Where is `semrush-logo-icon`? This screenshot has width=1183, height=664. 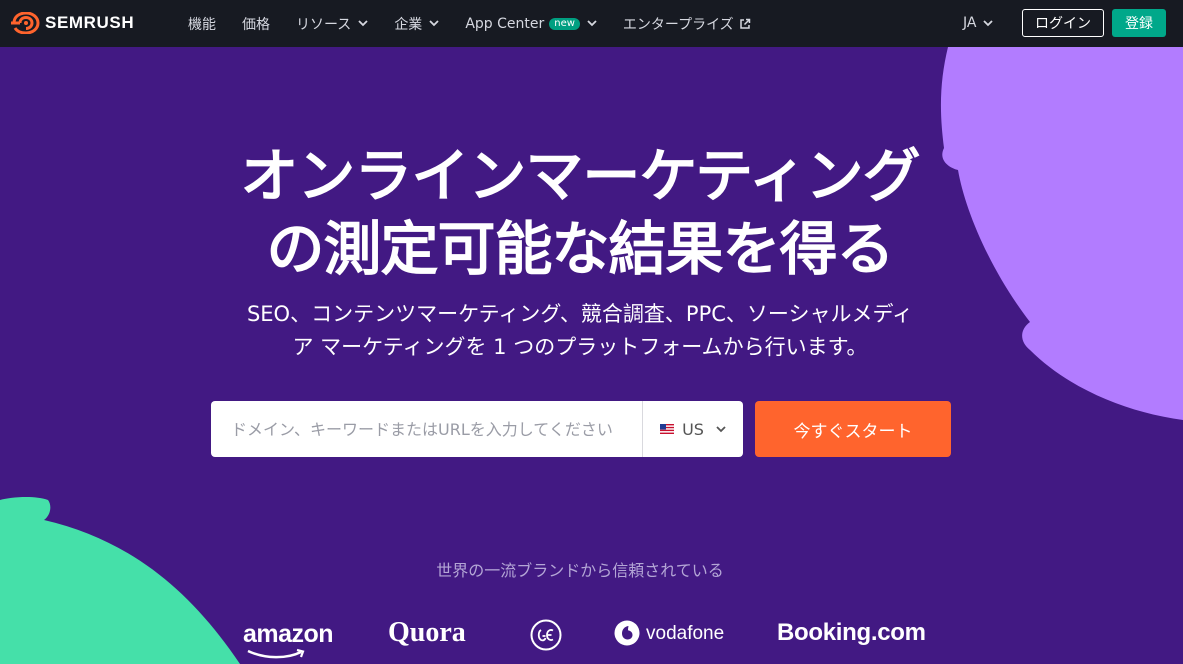 semrush-logo-icon is located at coordinates (25, 23).